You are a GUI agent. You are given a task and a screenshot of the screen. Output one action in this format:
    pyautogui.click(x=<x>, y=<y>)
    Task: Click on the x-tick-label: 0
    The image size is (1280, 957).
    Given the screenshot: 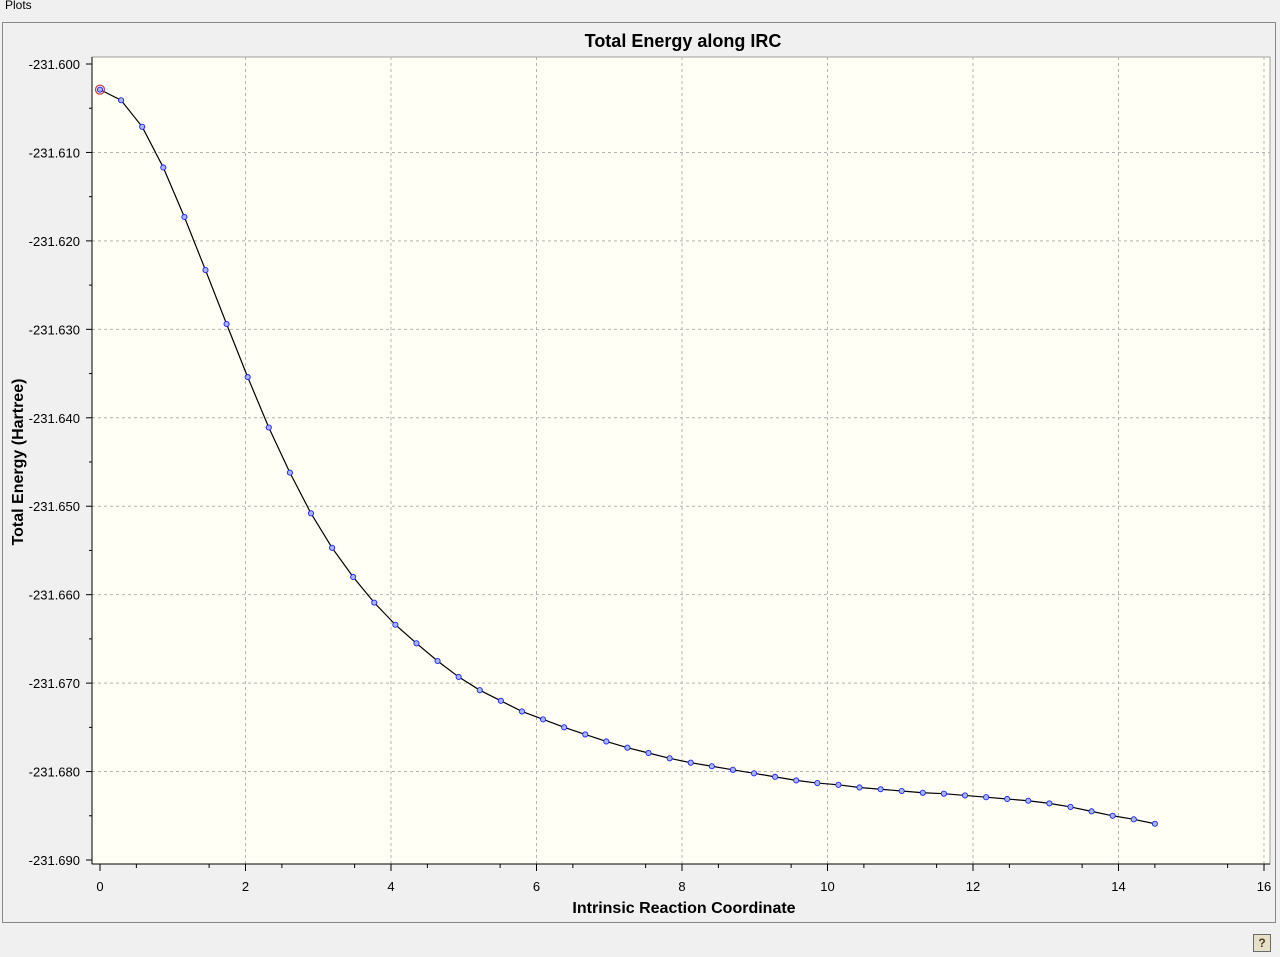 What is the action you would take?
    pyautogui.click(x=99, y=886)
    